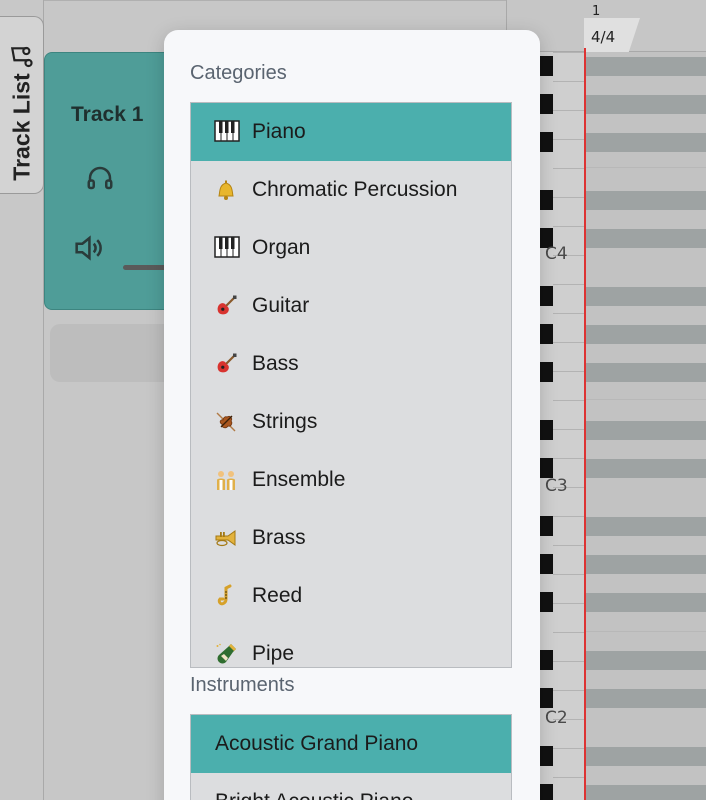 The width and height of the screenshot is (706, 800). Describe the element at coordinates (556, 718) in the screenshot. I see `octave-label-c2: C2` at that location.